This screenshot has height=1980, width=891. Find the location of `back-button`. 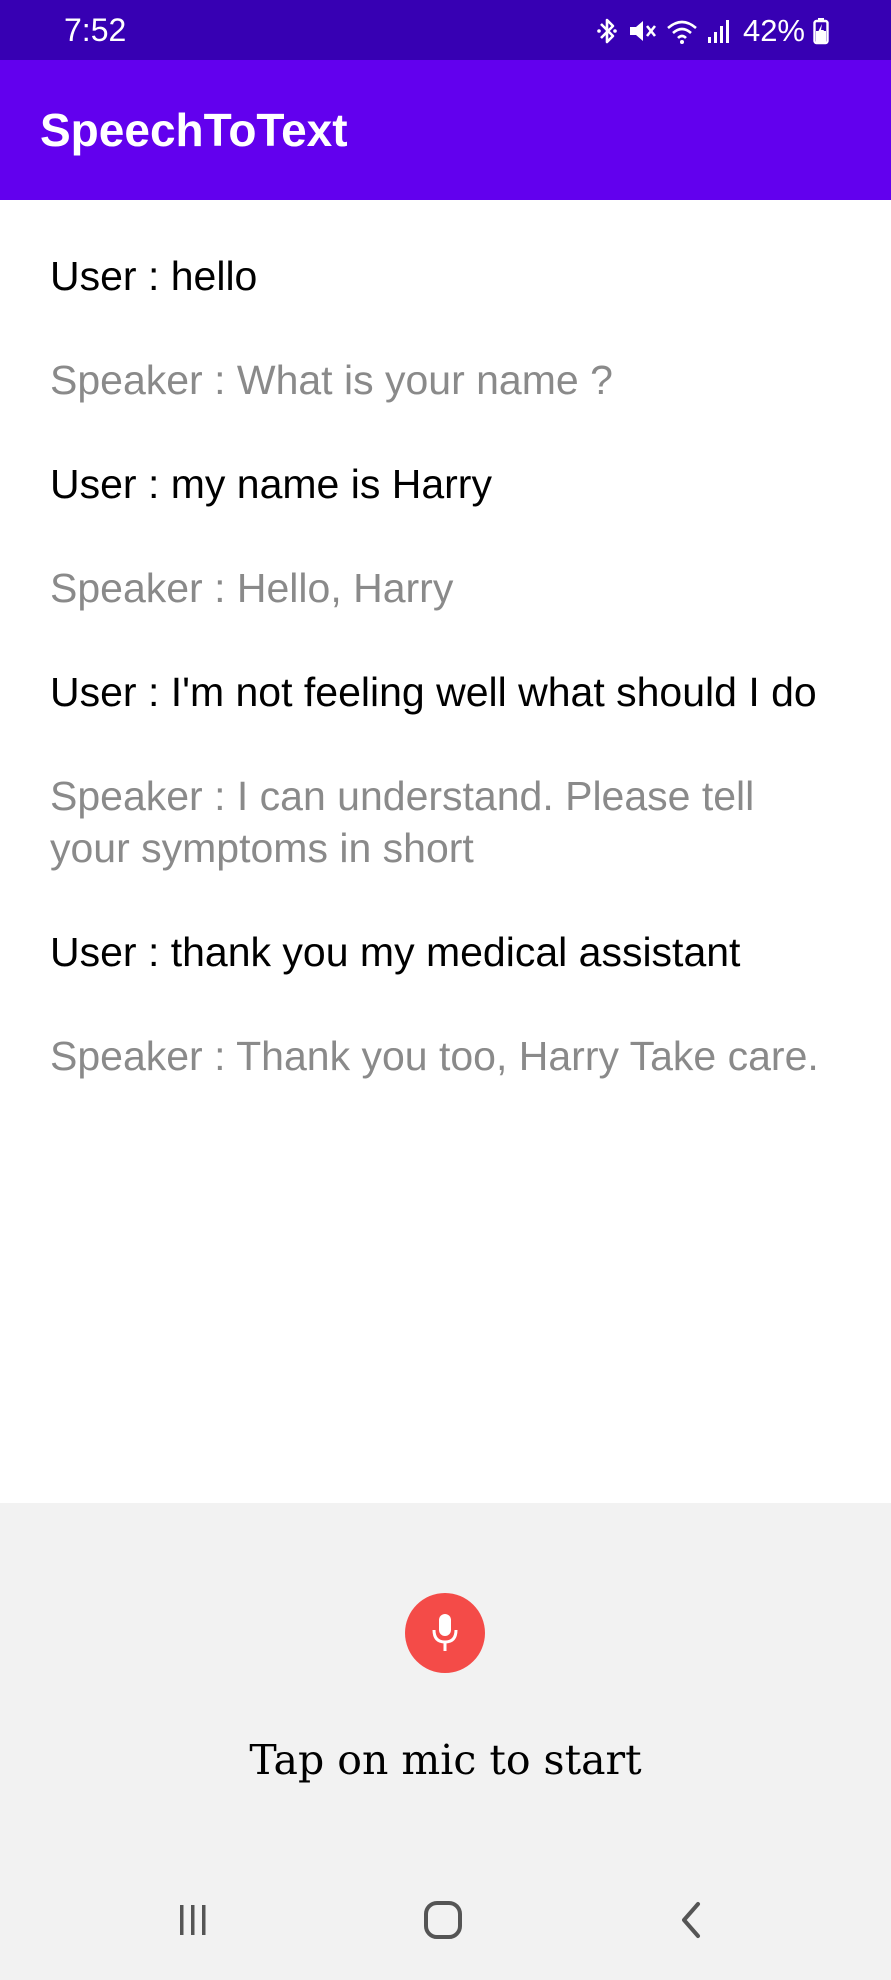

back-button is located at coordinates (692, 1920).